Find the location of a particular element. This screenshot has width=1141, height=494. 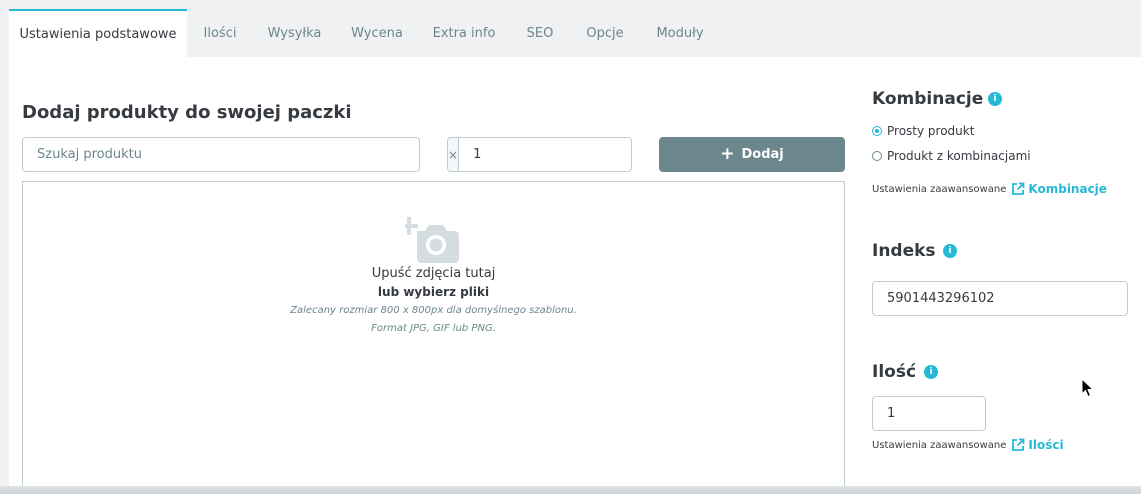

quantity-info-icon: i is located at coordinates (931, 372).